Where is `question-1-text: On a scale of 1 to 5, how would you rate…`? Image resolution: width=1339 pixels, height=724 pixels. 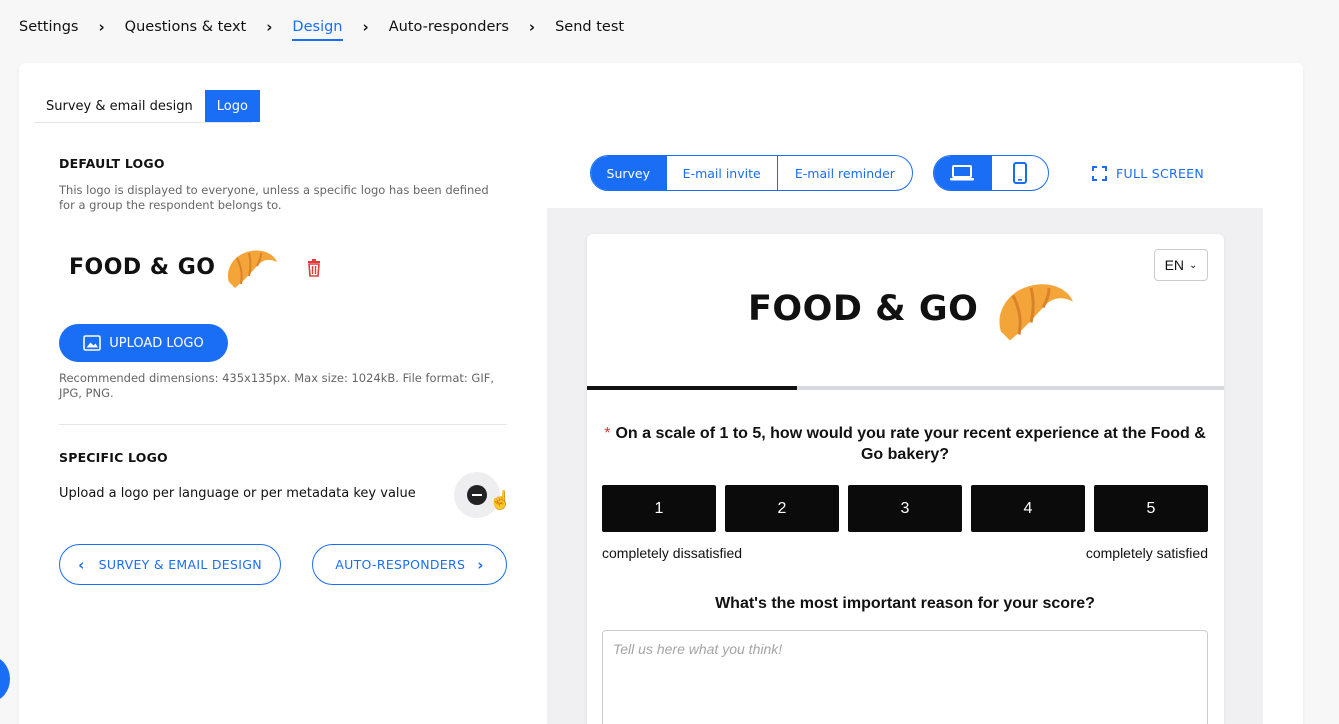
question-1-text: On a scale of 1 to 5, how would you rate… is located at coordinates (910, 444).